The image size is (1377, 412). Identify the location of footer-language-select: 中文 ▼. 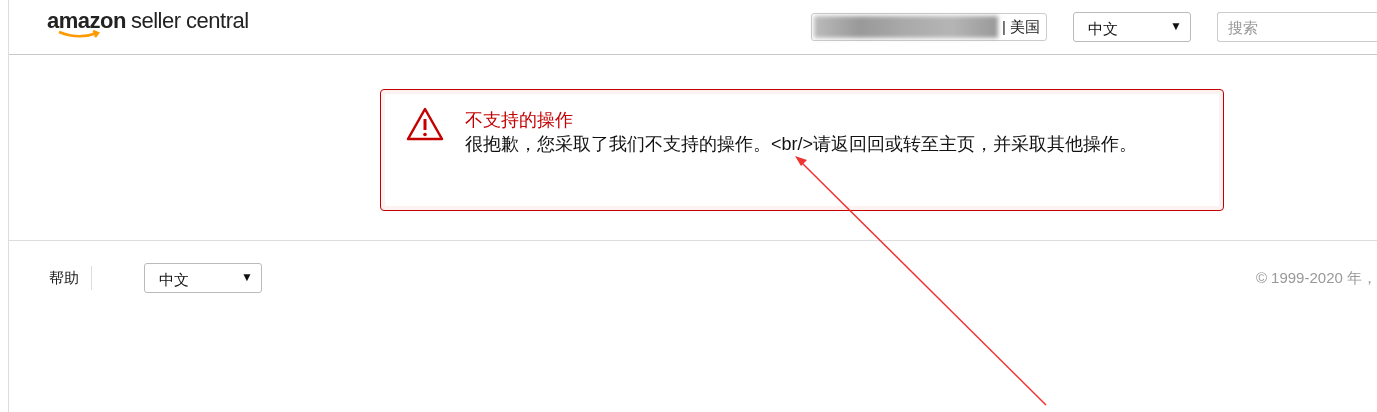
(203, 278).